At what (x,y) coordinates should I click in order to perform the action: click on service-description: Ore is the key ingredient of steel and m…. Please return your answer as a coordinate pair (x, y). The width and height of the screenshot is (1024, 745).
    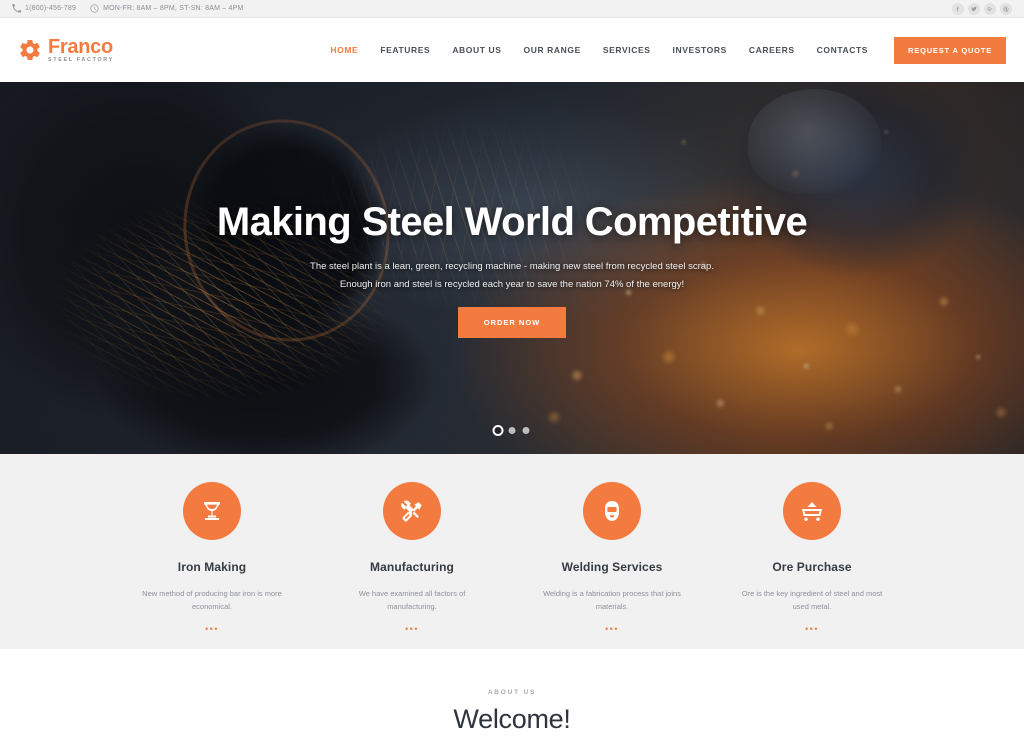
    Looking at the image, I should click on (812, 600).